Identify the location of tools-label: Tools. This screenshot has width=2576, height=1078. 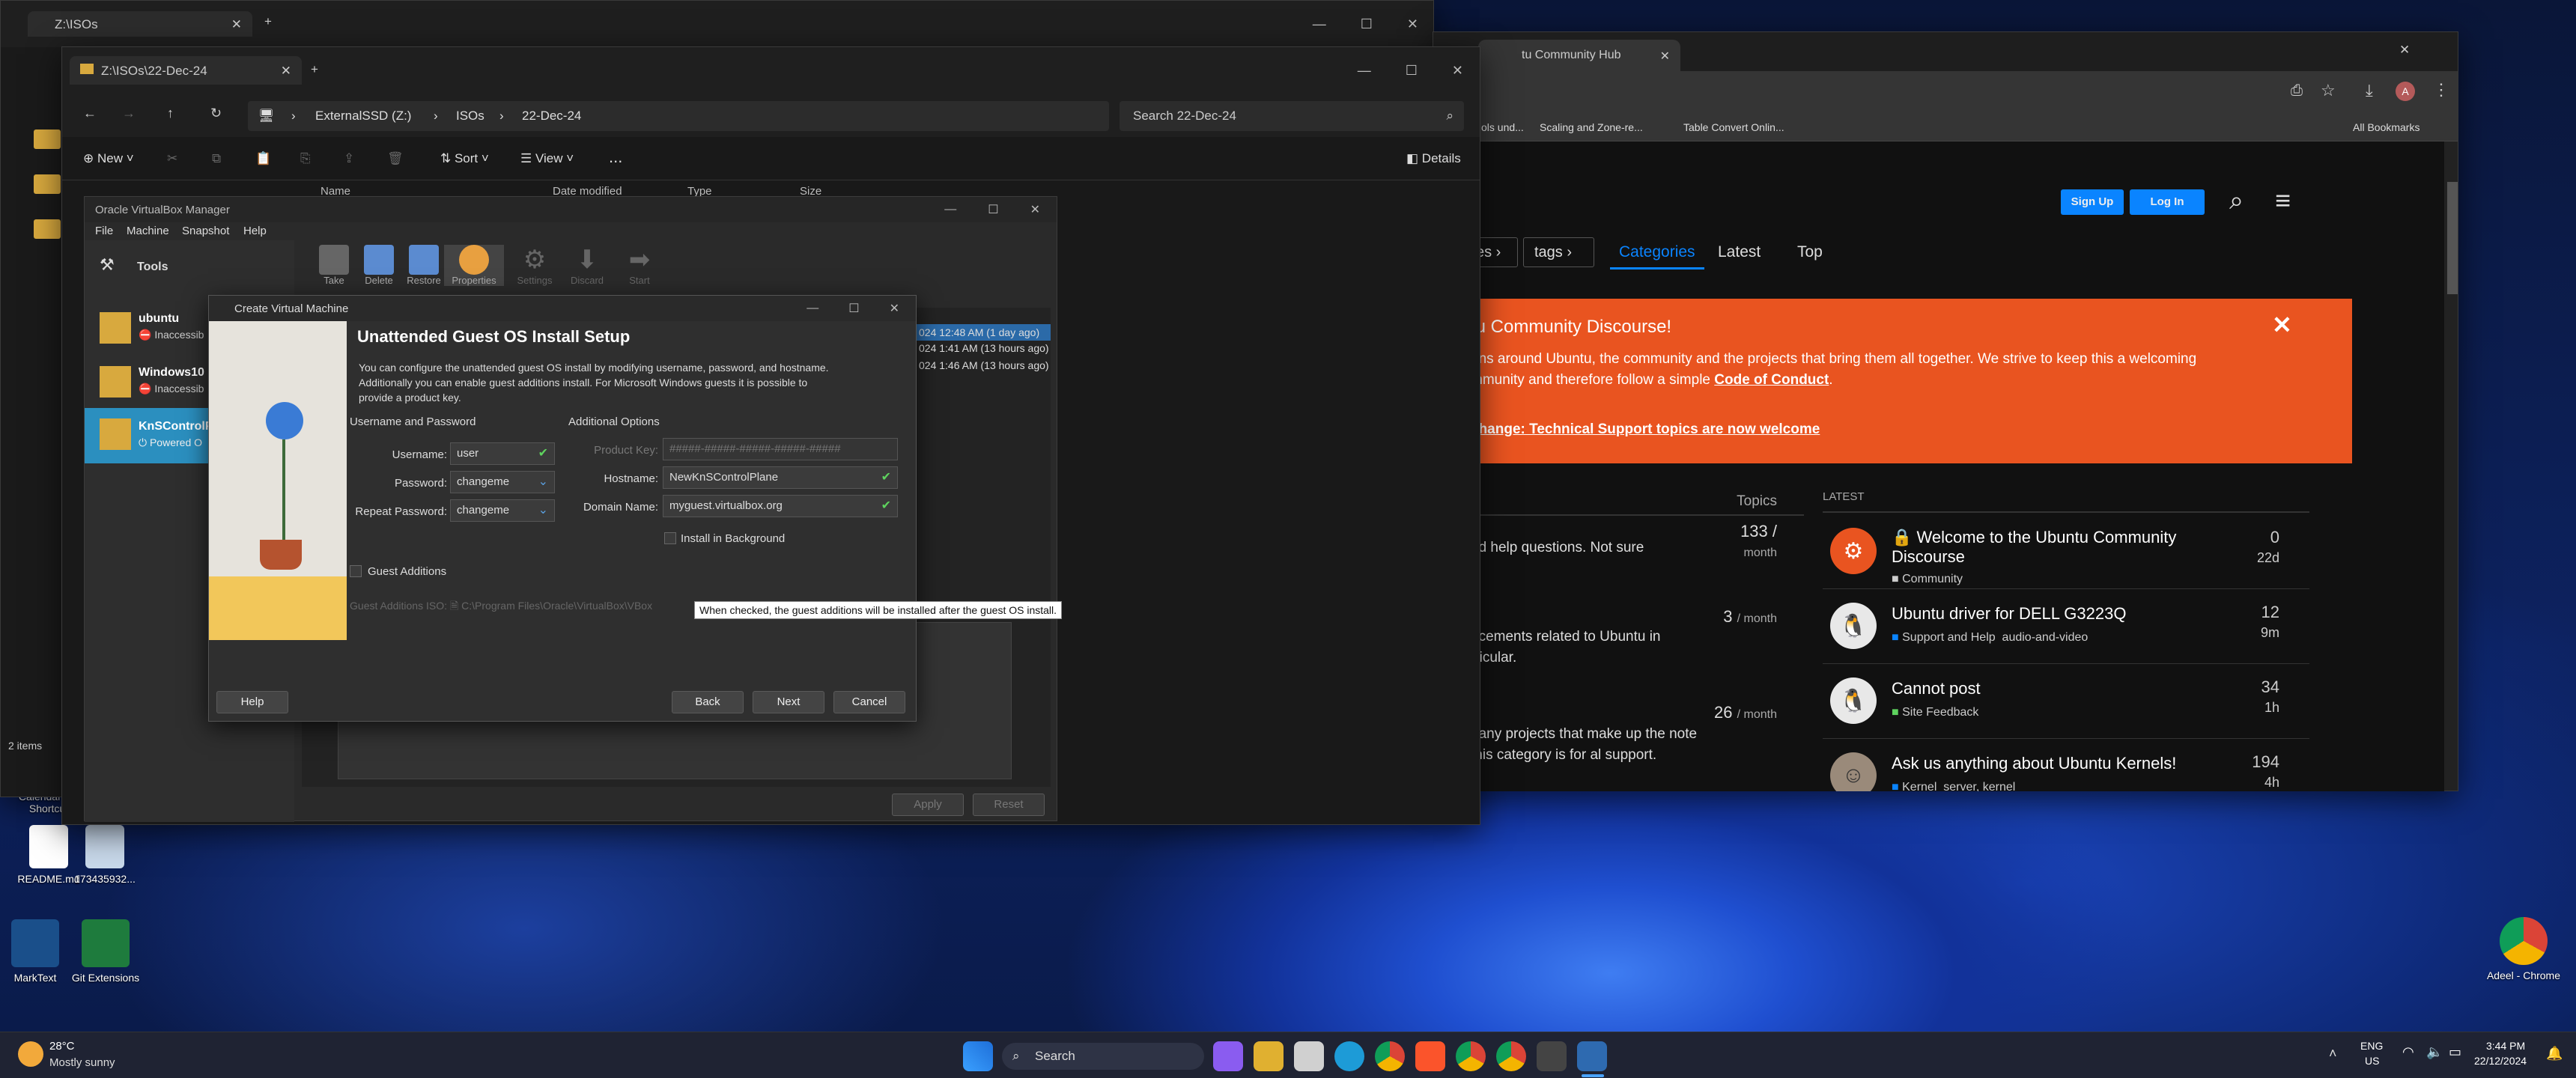
(152, 267).